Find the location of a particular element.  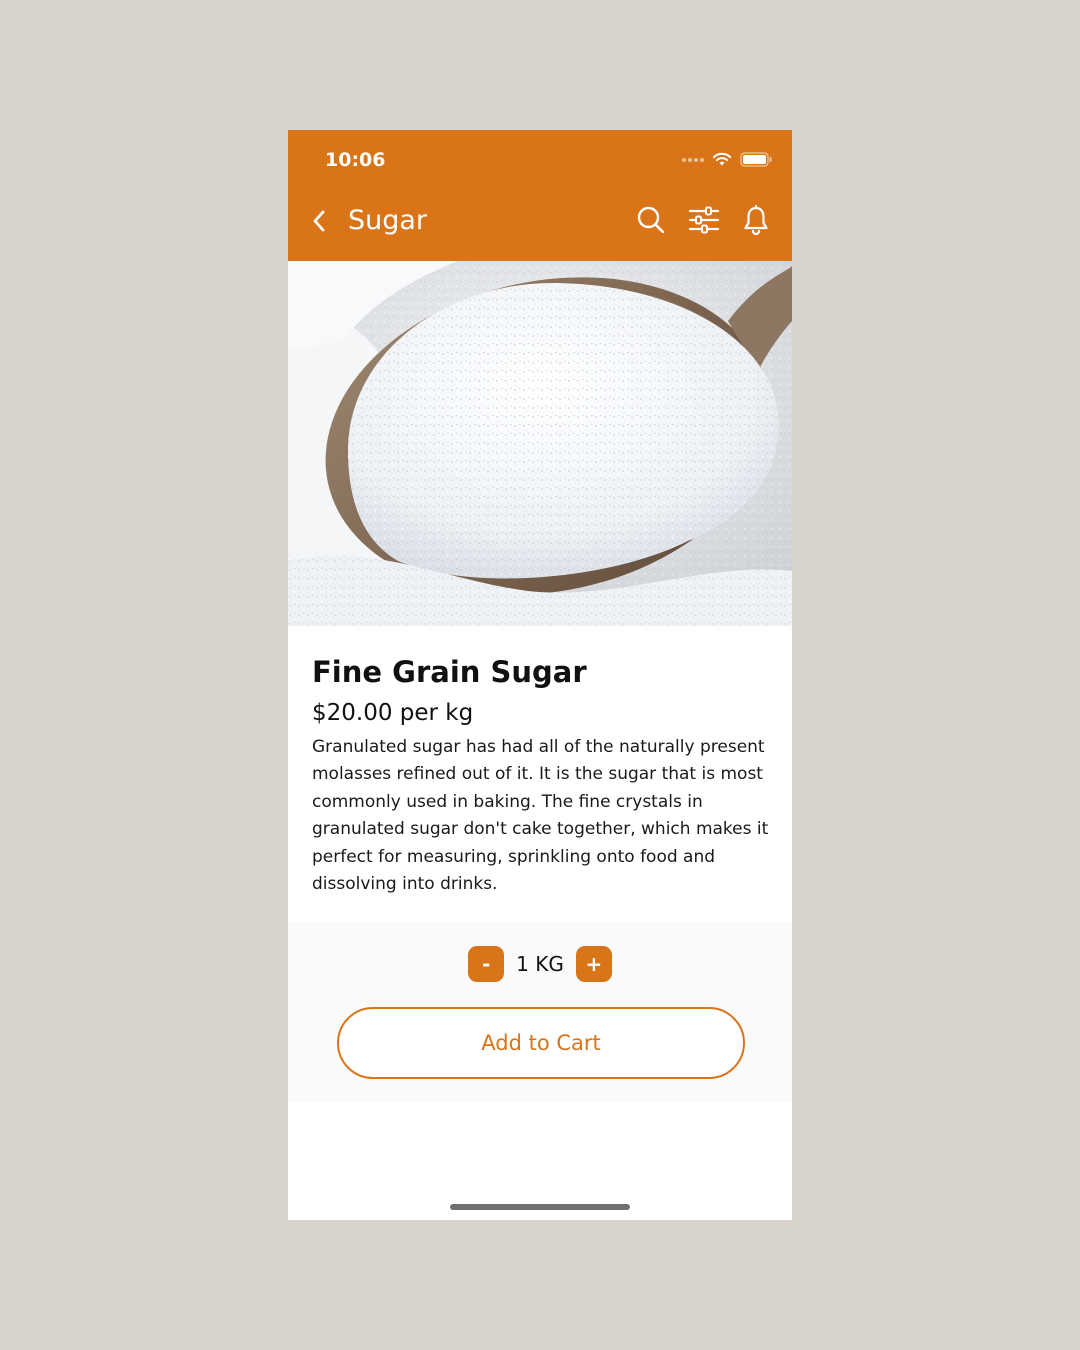

wifi-icon is located at coordinates (722, 159).